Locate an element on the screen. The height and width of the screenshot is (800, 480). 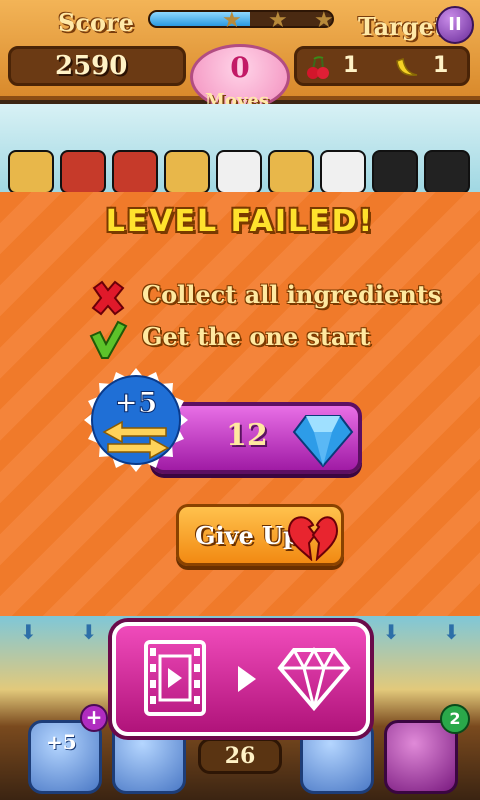
booster-count-badge: 2 is located at coordinates (455, 719).